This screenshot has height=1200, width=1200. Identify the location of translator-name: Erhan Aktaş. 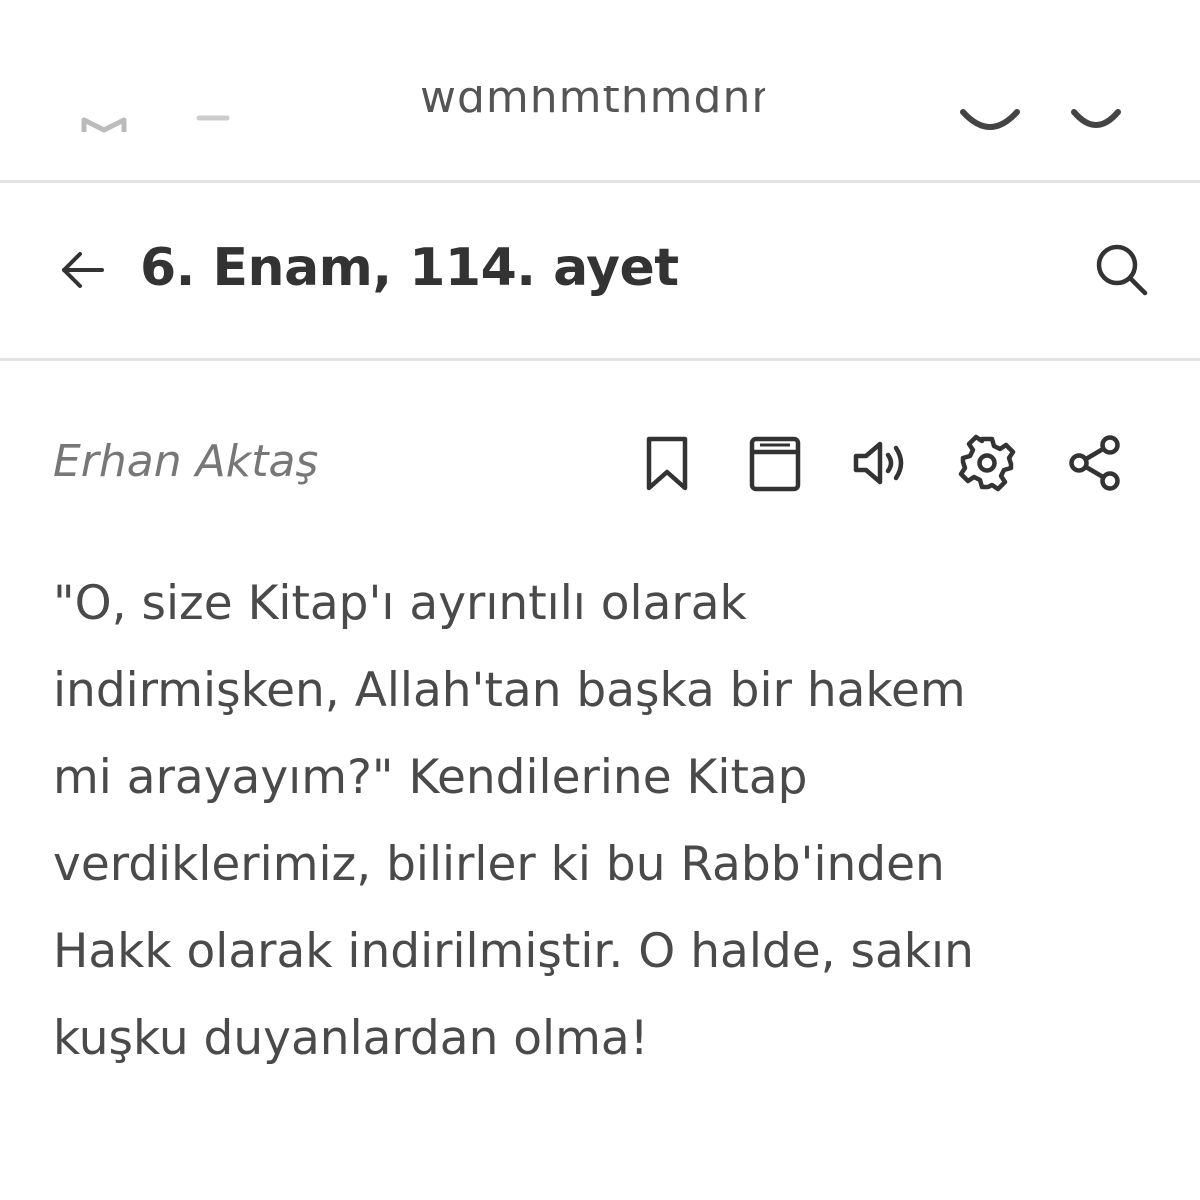
(186, 461).